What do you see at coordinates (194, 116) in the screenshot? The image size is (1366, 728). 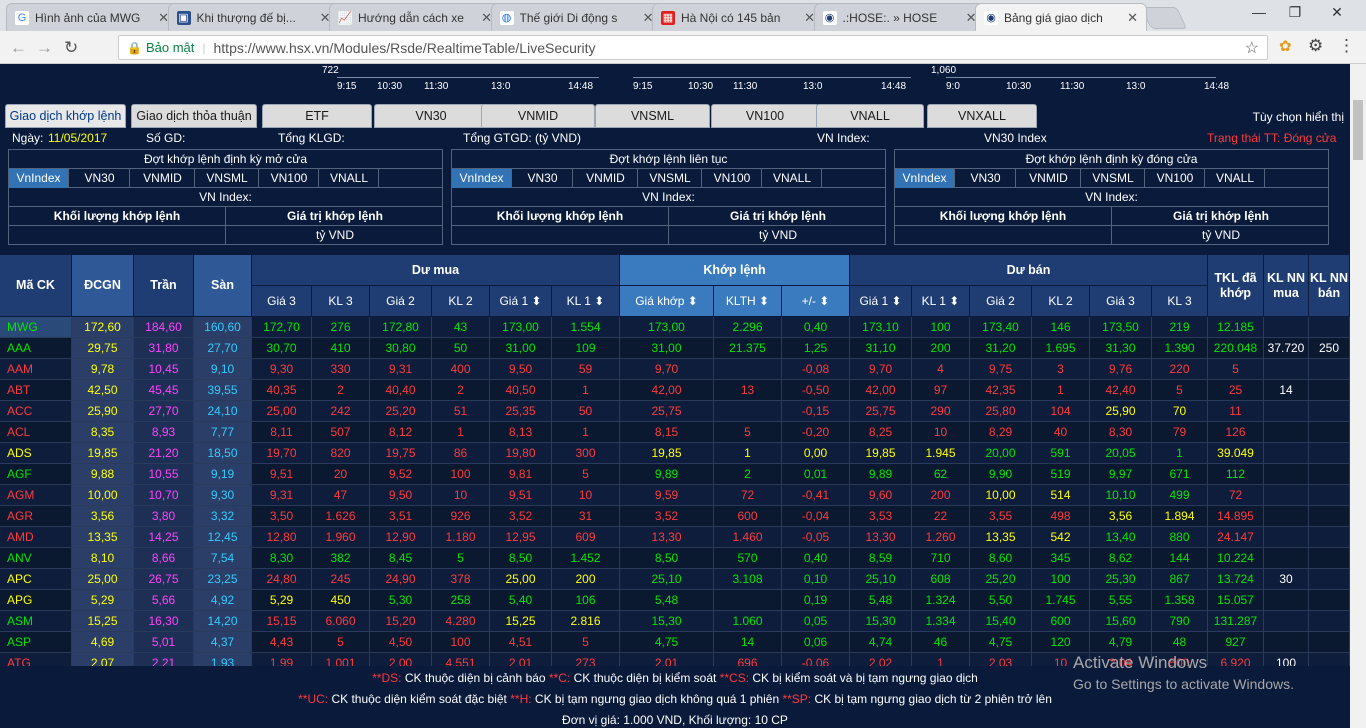 I see `index-tab: Giao dịch thỏa thuận` at bounding box center [194, 116].